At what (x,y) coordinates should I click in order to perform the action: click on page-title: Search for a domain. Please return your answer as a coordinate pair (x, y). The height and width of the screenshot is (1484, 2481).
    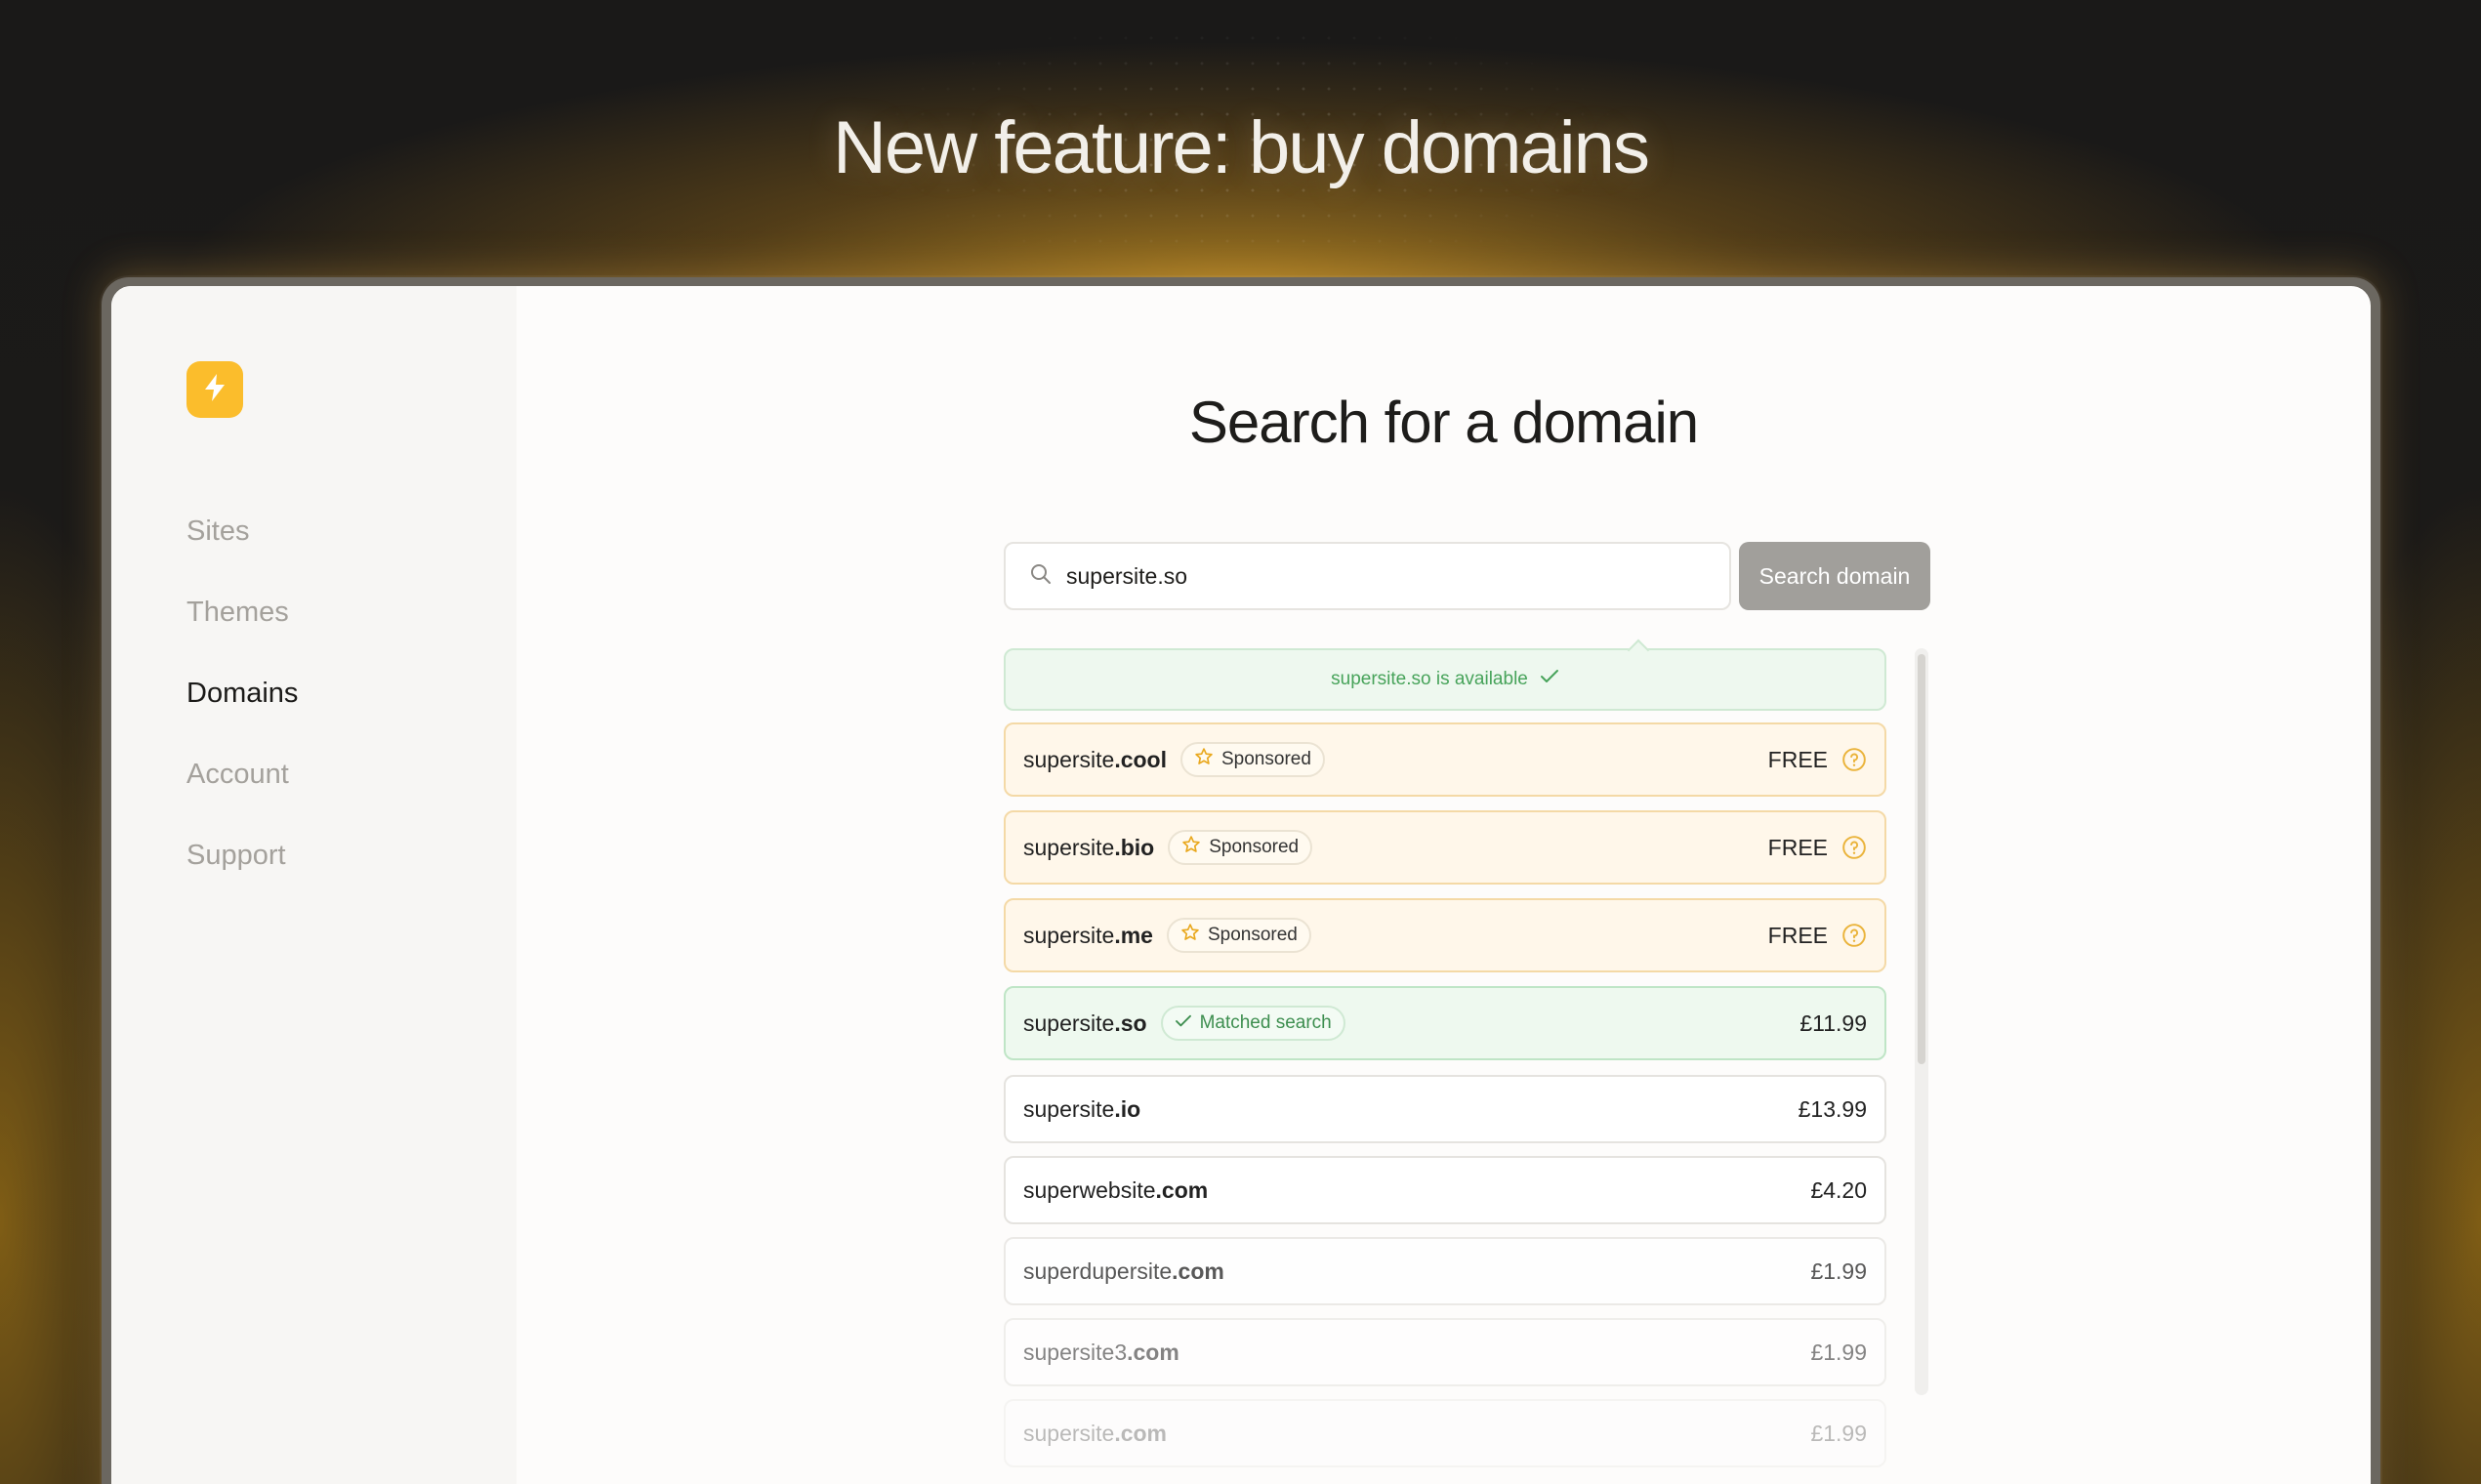
    Looking at the image, I should click on (1444, 422).